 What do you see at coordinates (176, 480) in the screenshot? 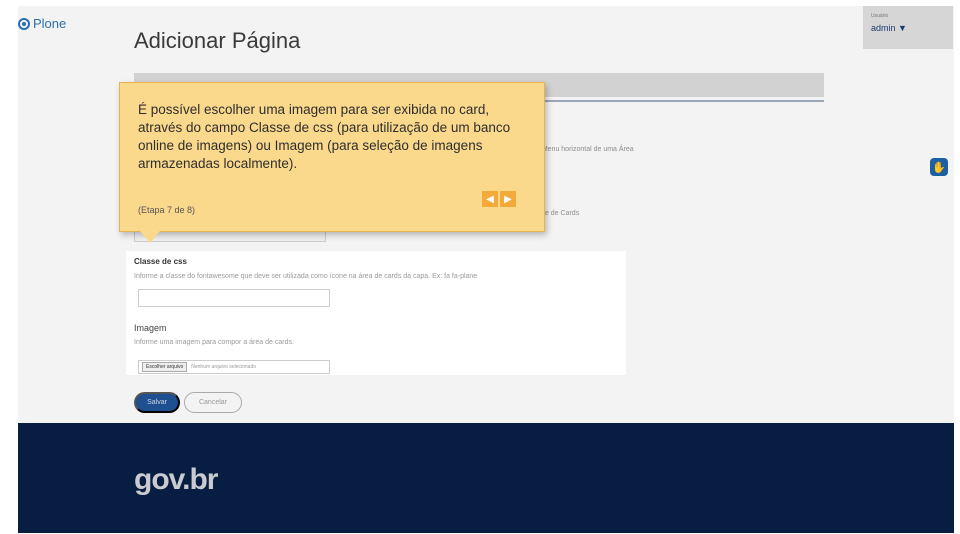
I see `govbr-logo: gov.br` at bounding box center [176, 480].